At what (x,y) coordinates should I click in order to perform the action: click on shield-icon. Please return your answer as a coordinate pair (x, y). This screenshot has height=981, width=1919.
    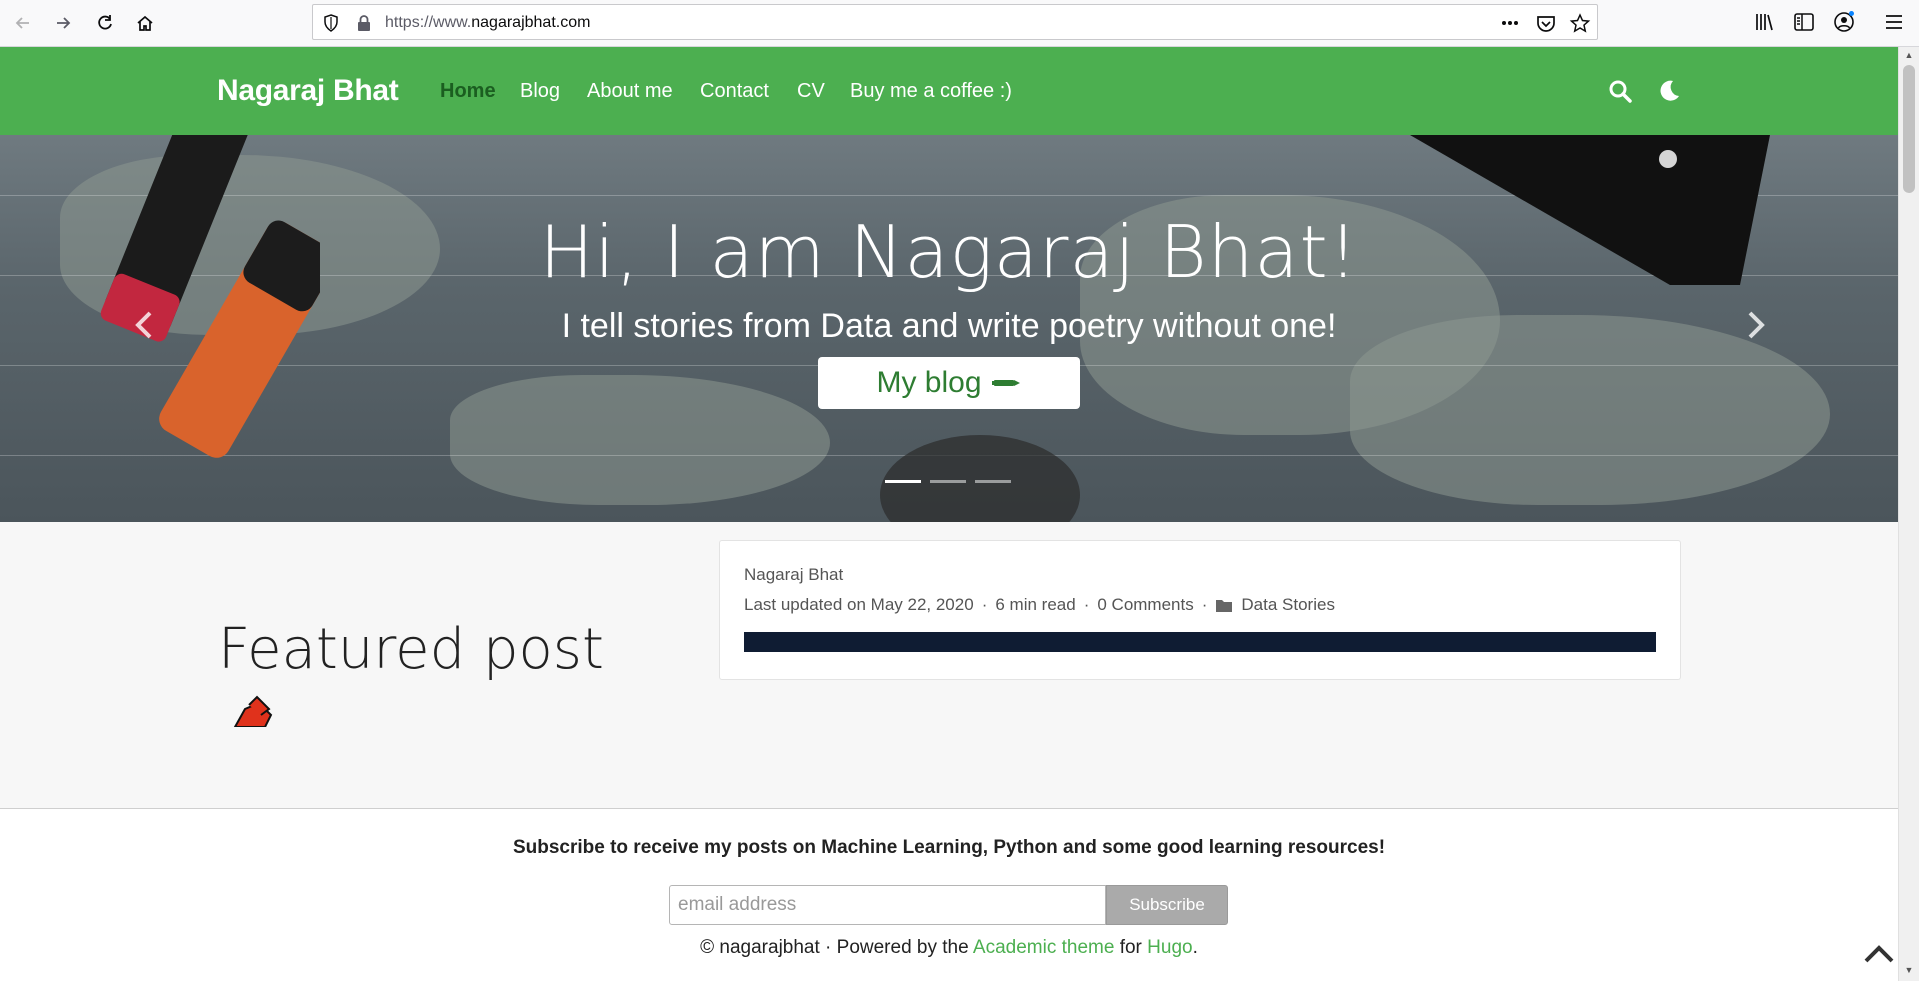
    Looking at the image, I should click on (331, 23).